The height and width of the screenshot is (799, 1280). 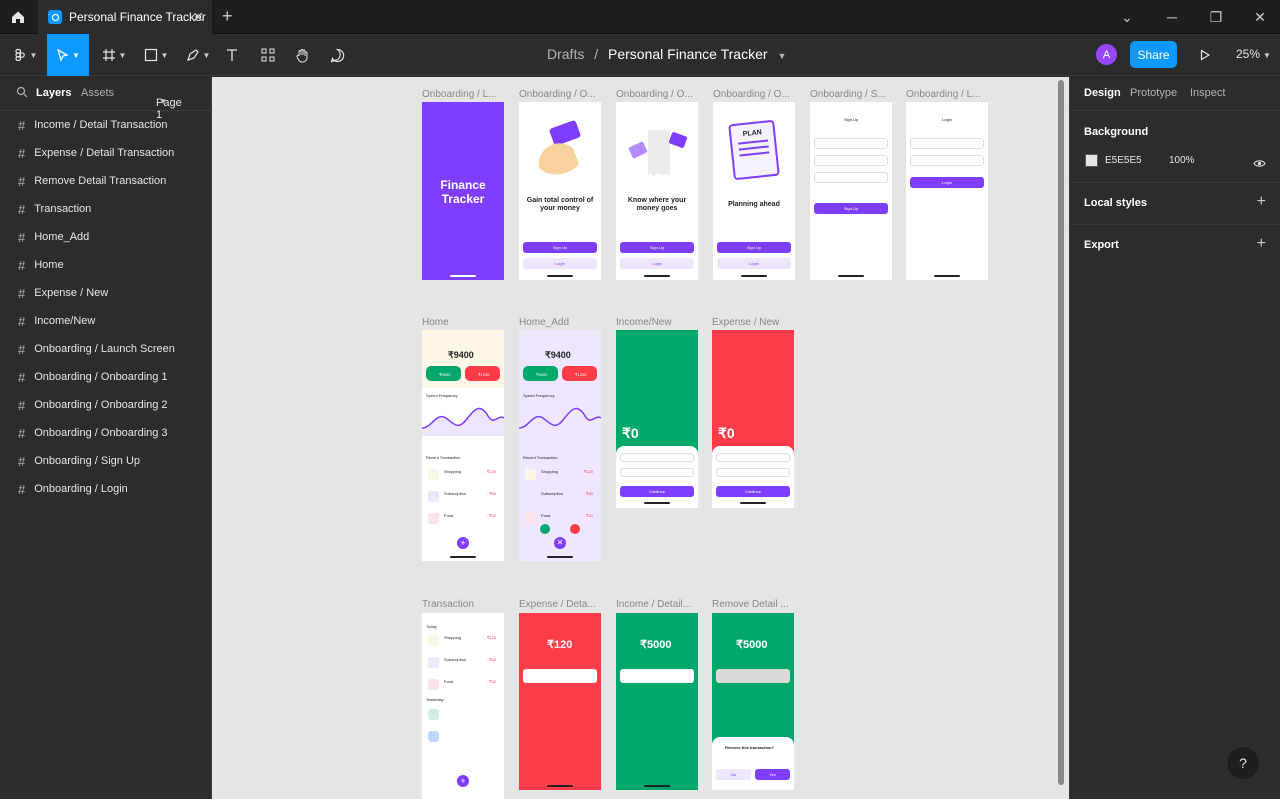 I want to click on frame-launch-screen: Finance Tracker, so click(x=463, y=191).